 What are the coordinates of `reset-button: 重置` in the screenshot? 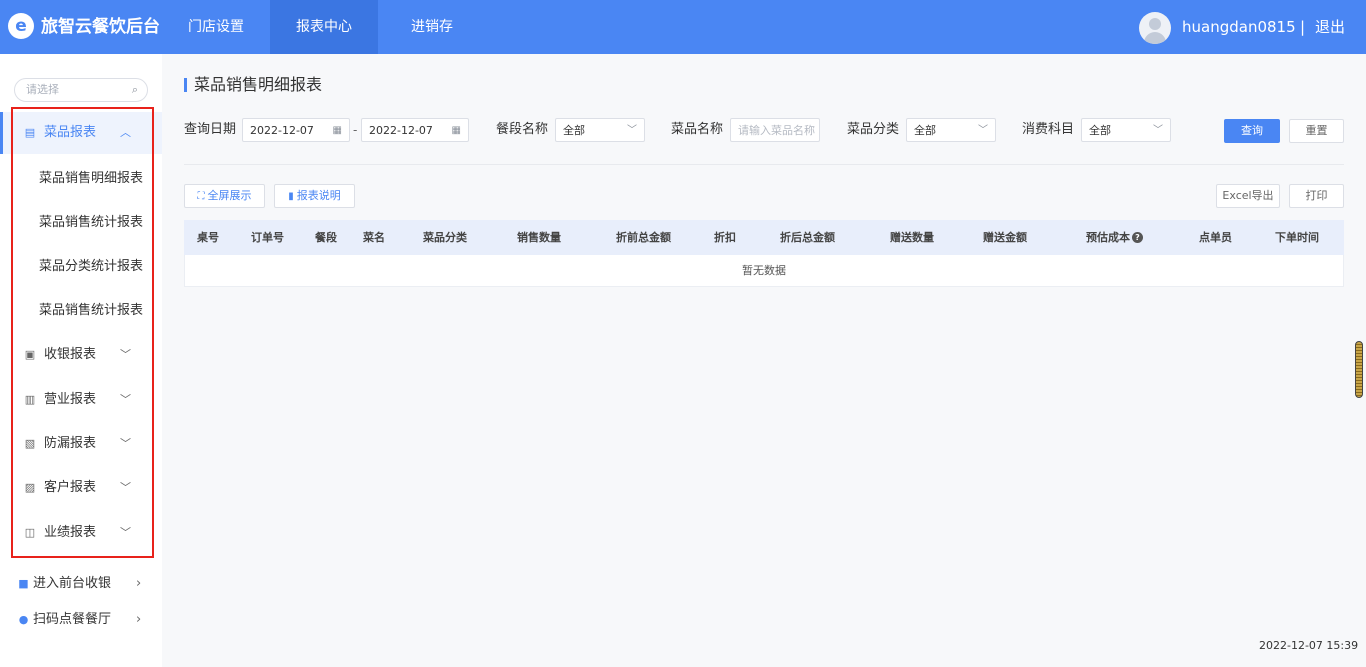 It's located at (1316, 131).